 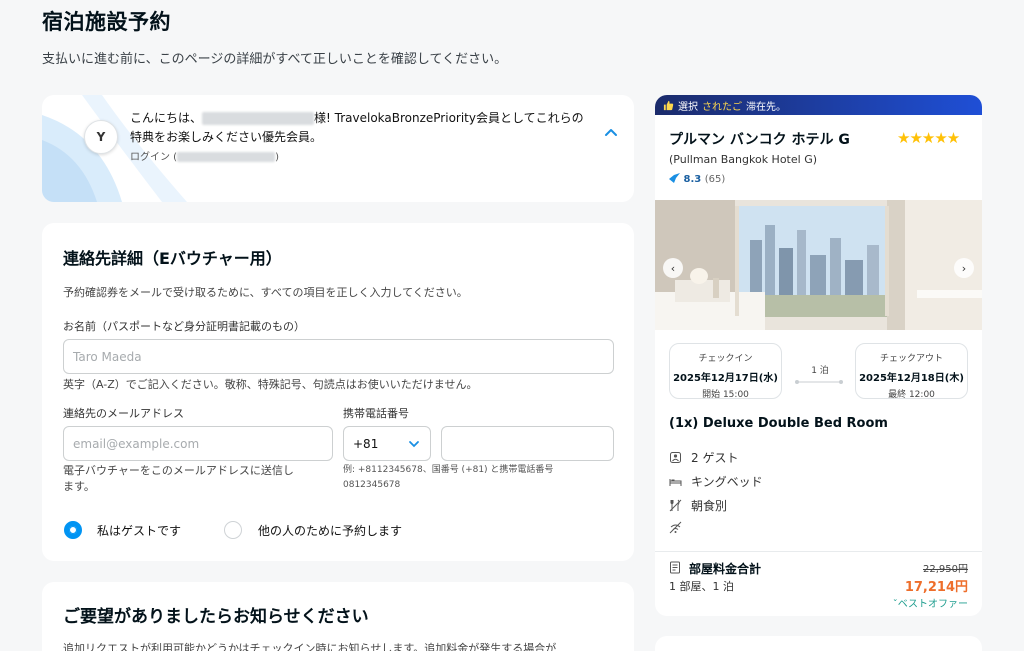 What do you see at coordinates (818, 643) in the screenshot?
I see `next-summary-card` at bounding box center [818, 643].